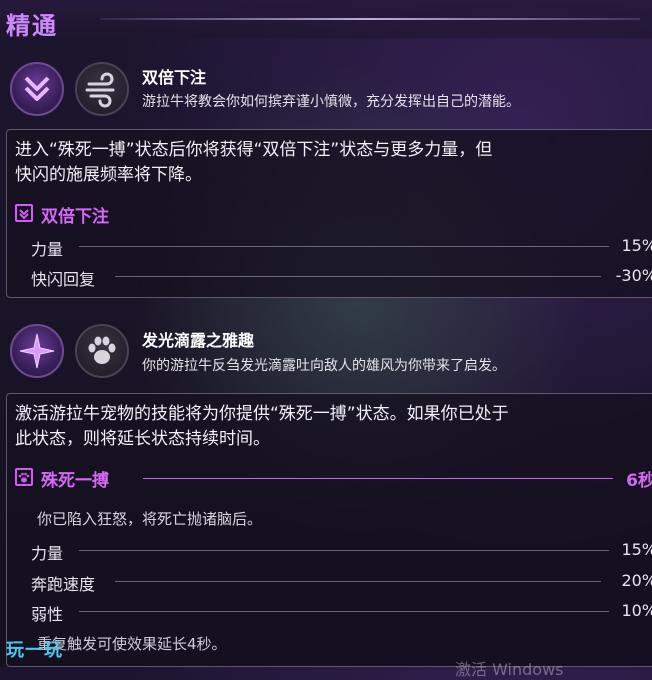 Image resolution: width=652 pixels, height=680 pixels. I want to click on status-duration: 6秒, so click(639, 481).